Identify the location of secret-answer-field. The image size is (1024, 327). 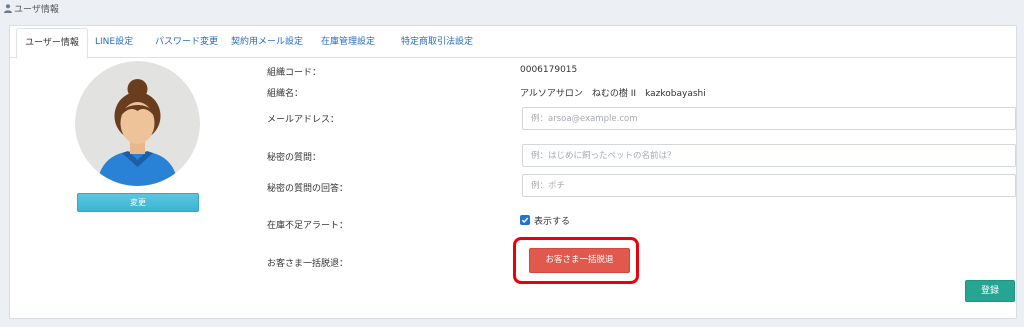
(769, 185).